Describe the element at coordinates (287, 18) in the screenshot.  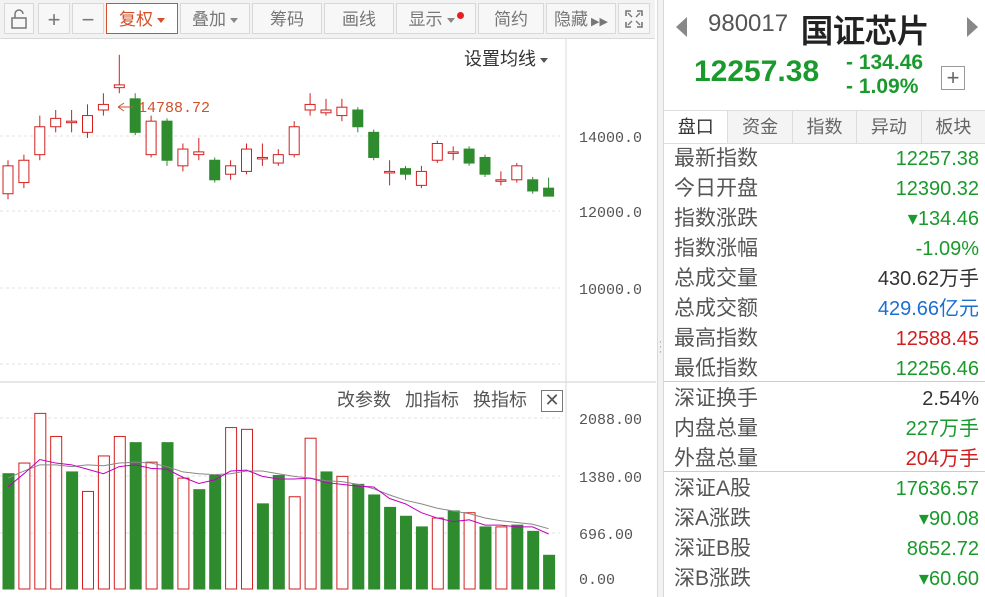
I see `chips-button: 筹码` at that location.